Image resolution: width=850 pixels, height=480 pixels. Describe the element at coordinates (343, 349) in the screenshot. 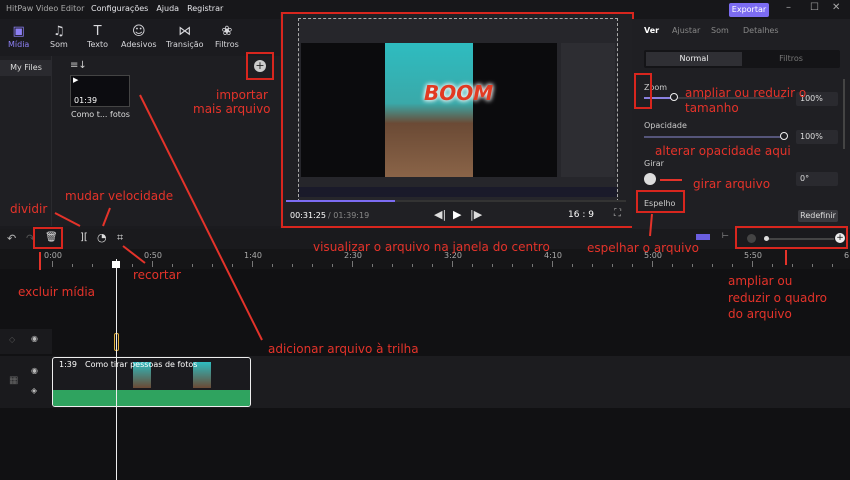

I see `annotation-add-track: adicionar arquivo à trilha` at that location.